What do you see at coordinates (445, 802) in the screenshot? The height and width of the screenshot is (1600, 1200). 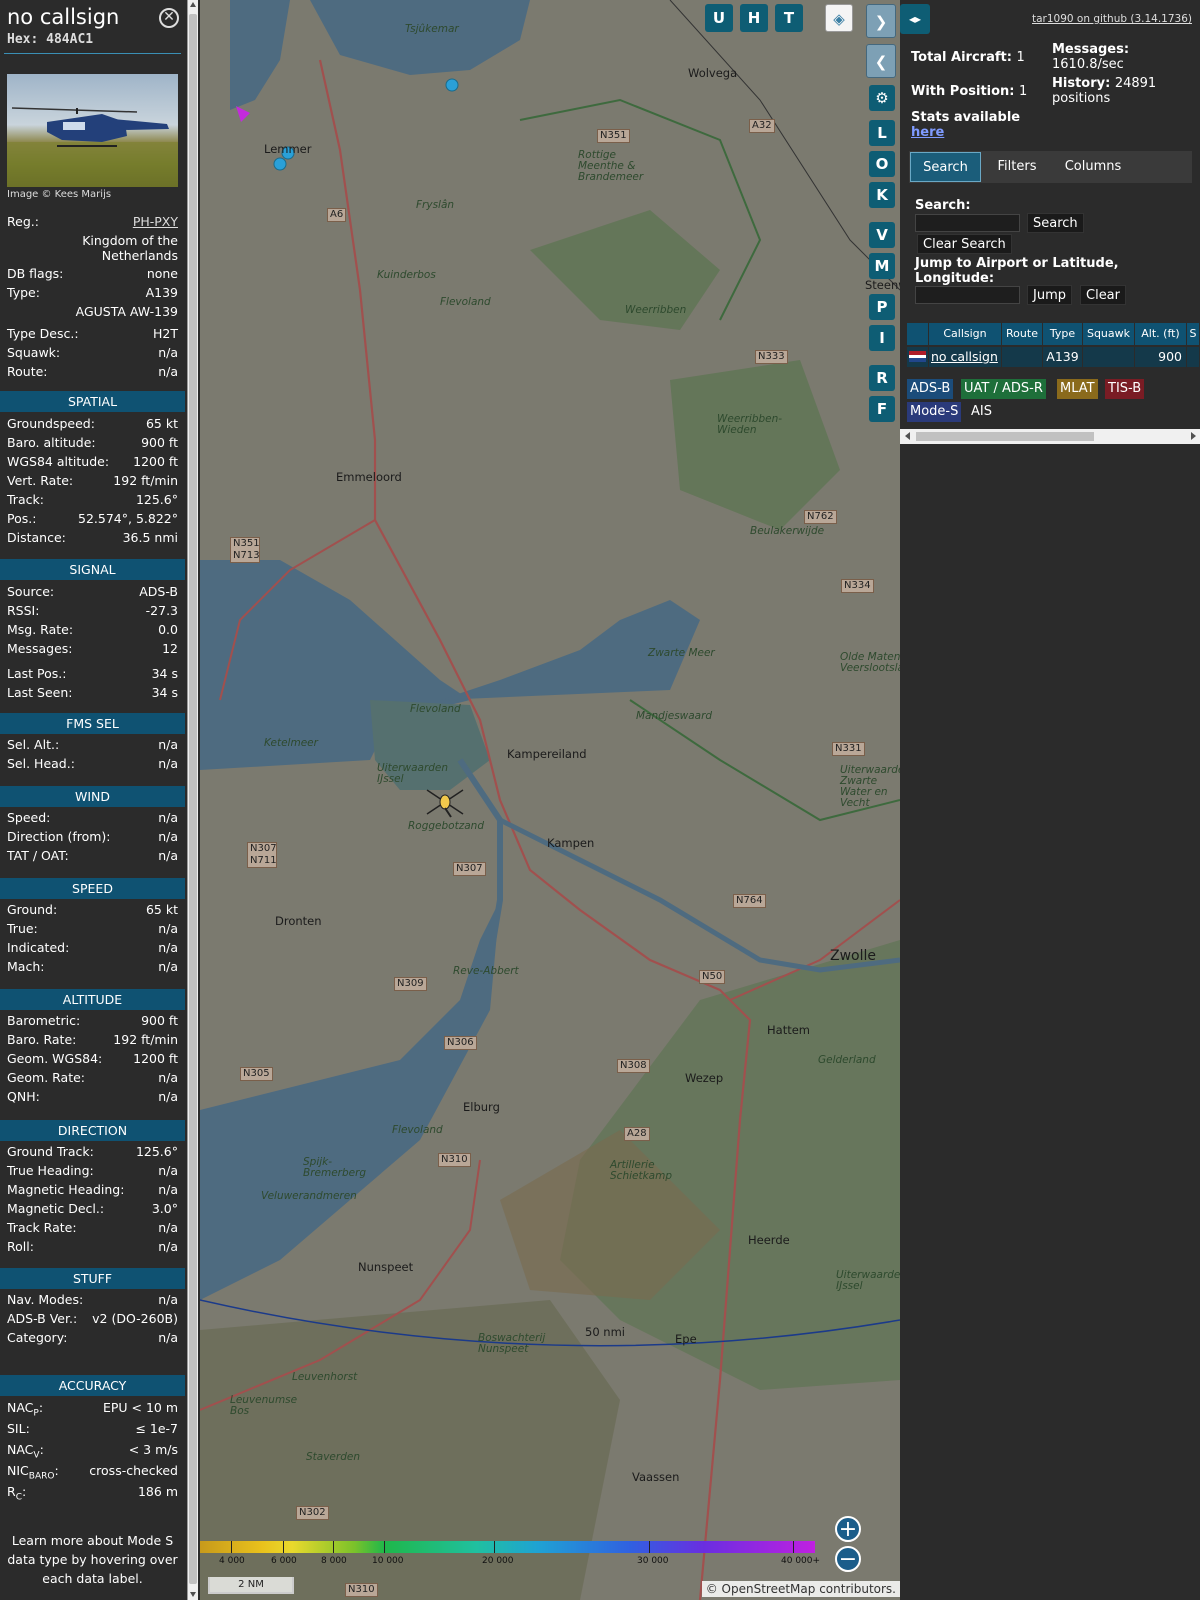 I see `selected-aircraft-icon` at bounding box center [445, 802].